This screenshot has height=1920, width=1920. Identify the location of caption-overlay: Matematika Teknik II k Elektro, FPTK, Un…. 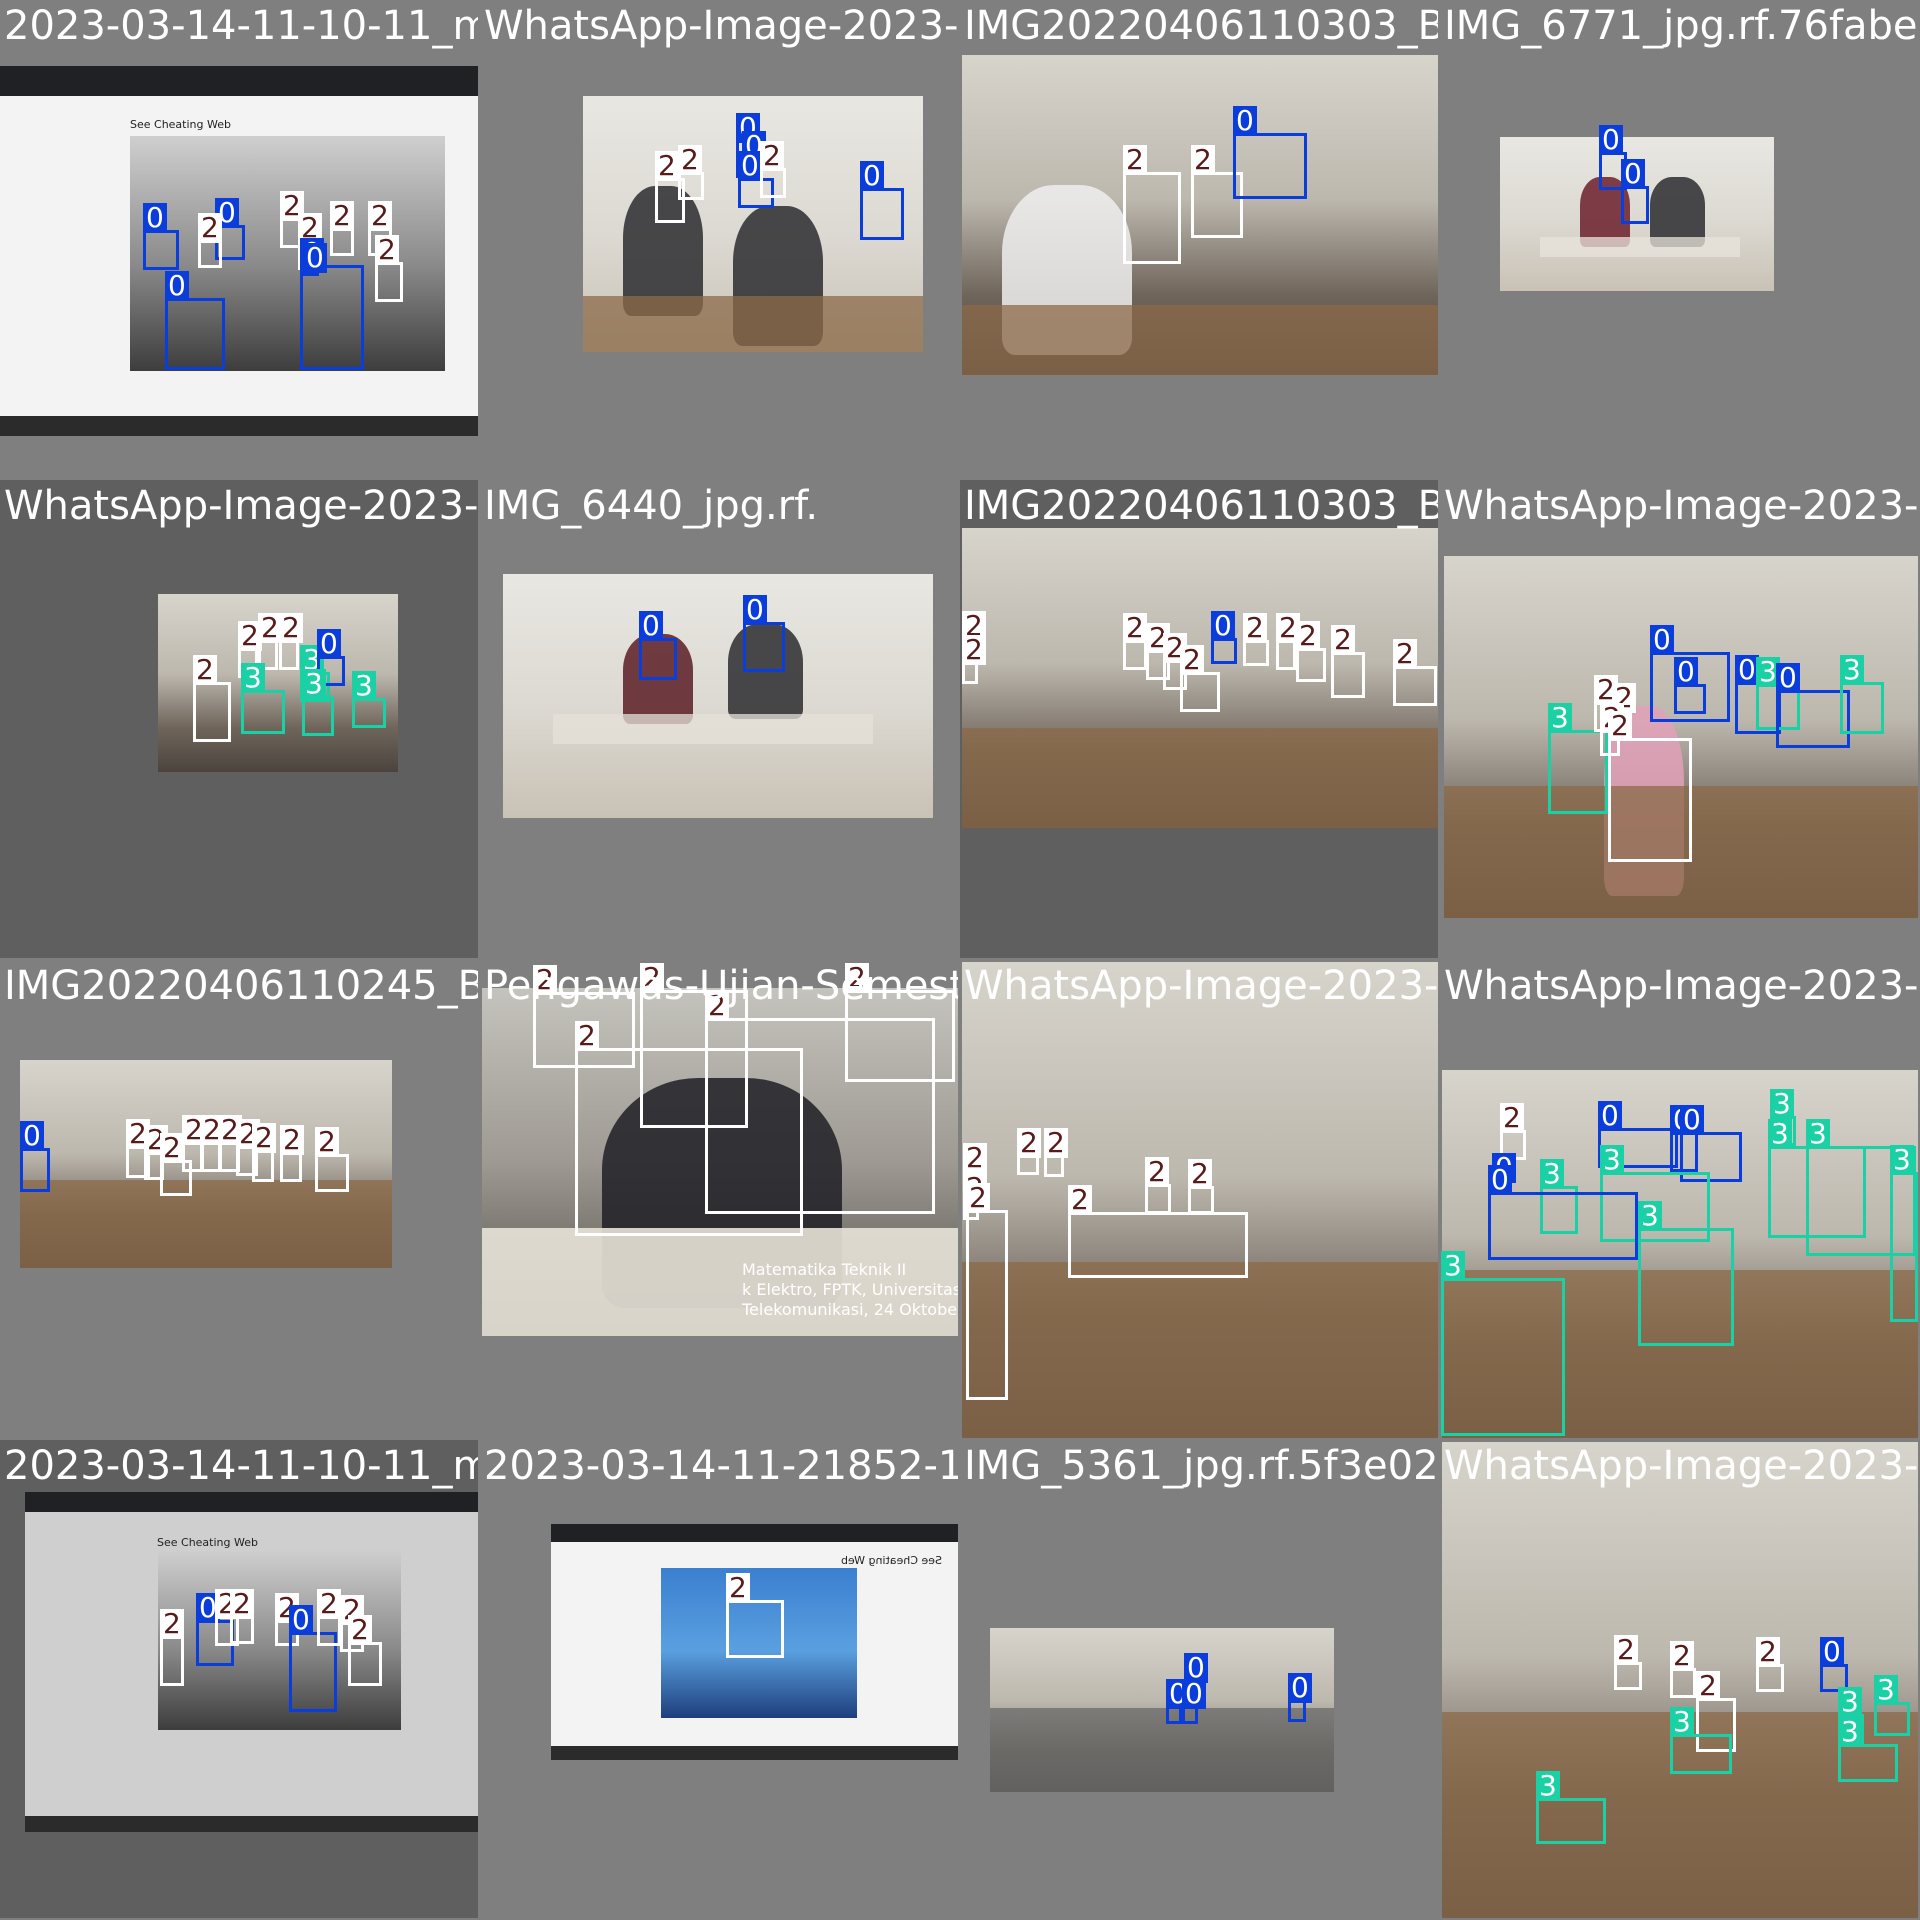
(850, 1289).